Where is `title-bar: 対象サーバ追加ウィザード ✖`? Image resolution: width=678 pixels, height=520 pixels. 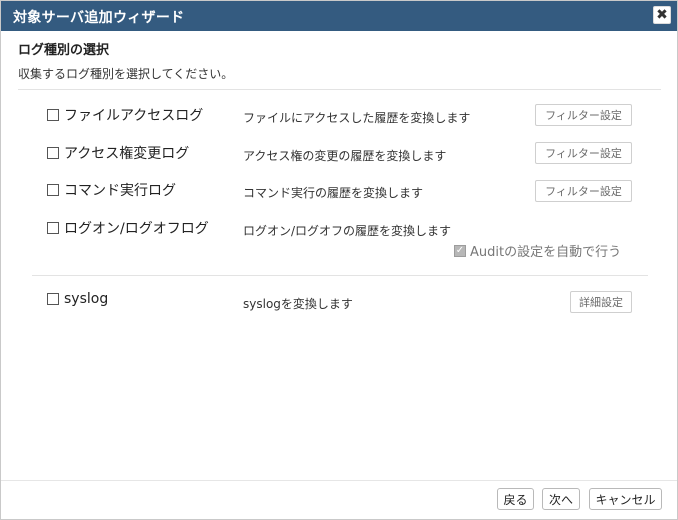
title-bar: 対象サーバ追加ウィザード ✖ is located at coordinates (339, 16).